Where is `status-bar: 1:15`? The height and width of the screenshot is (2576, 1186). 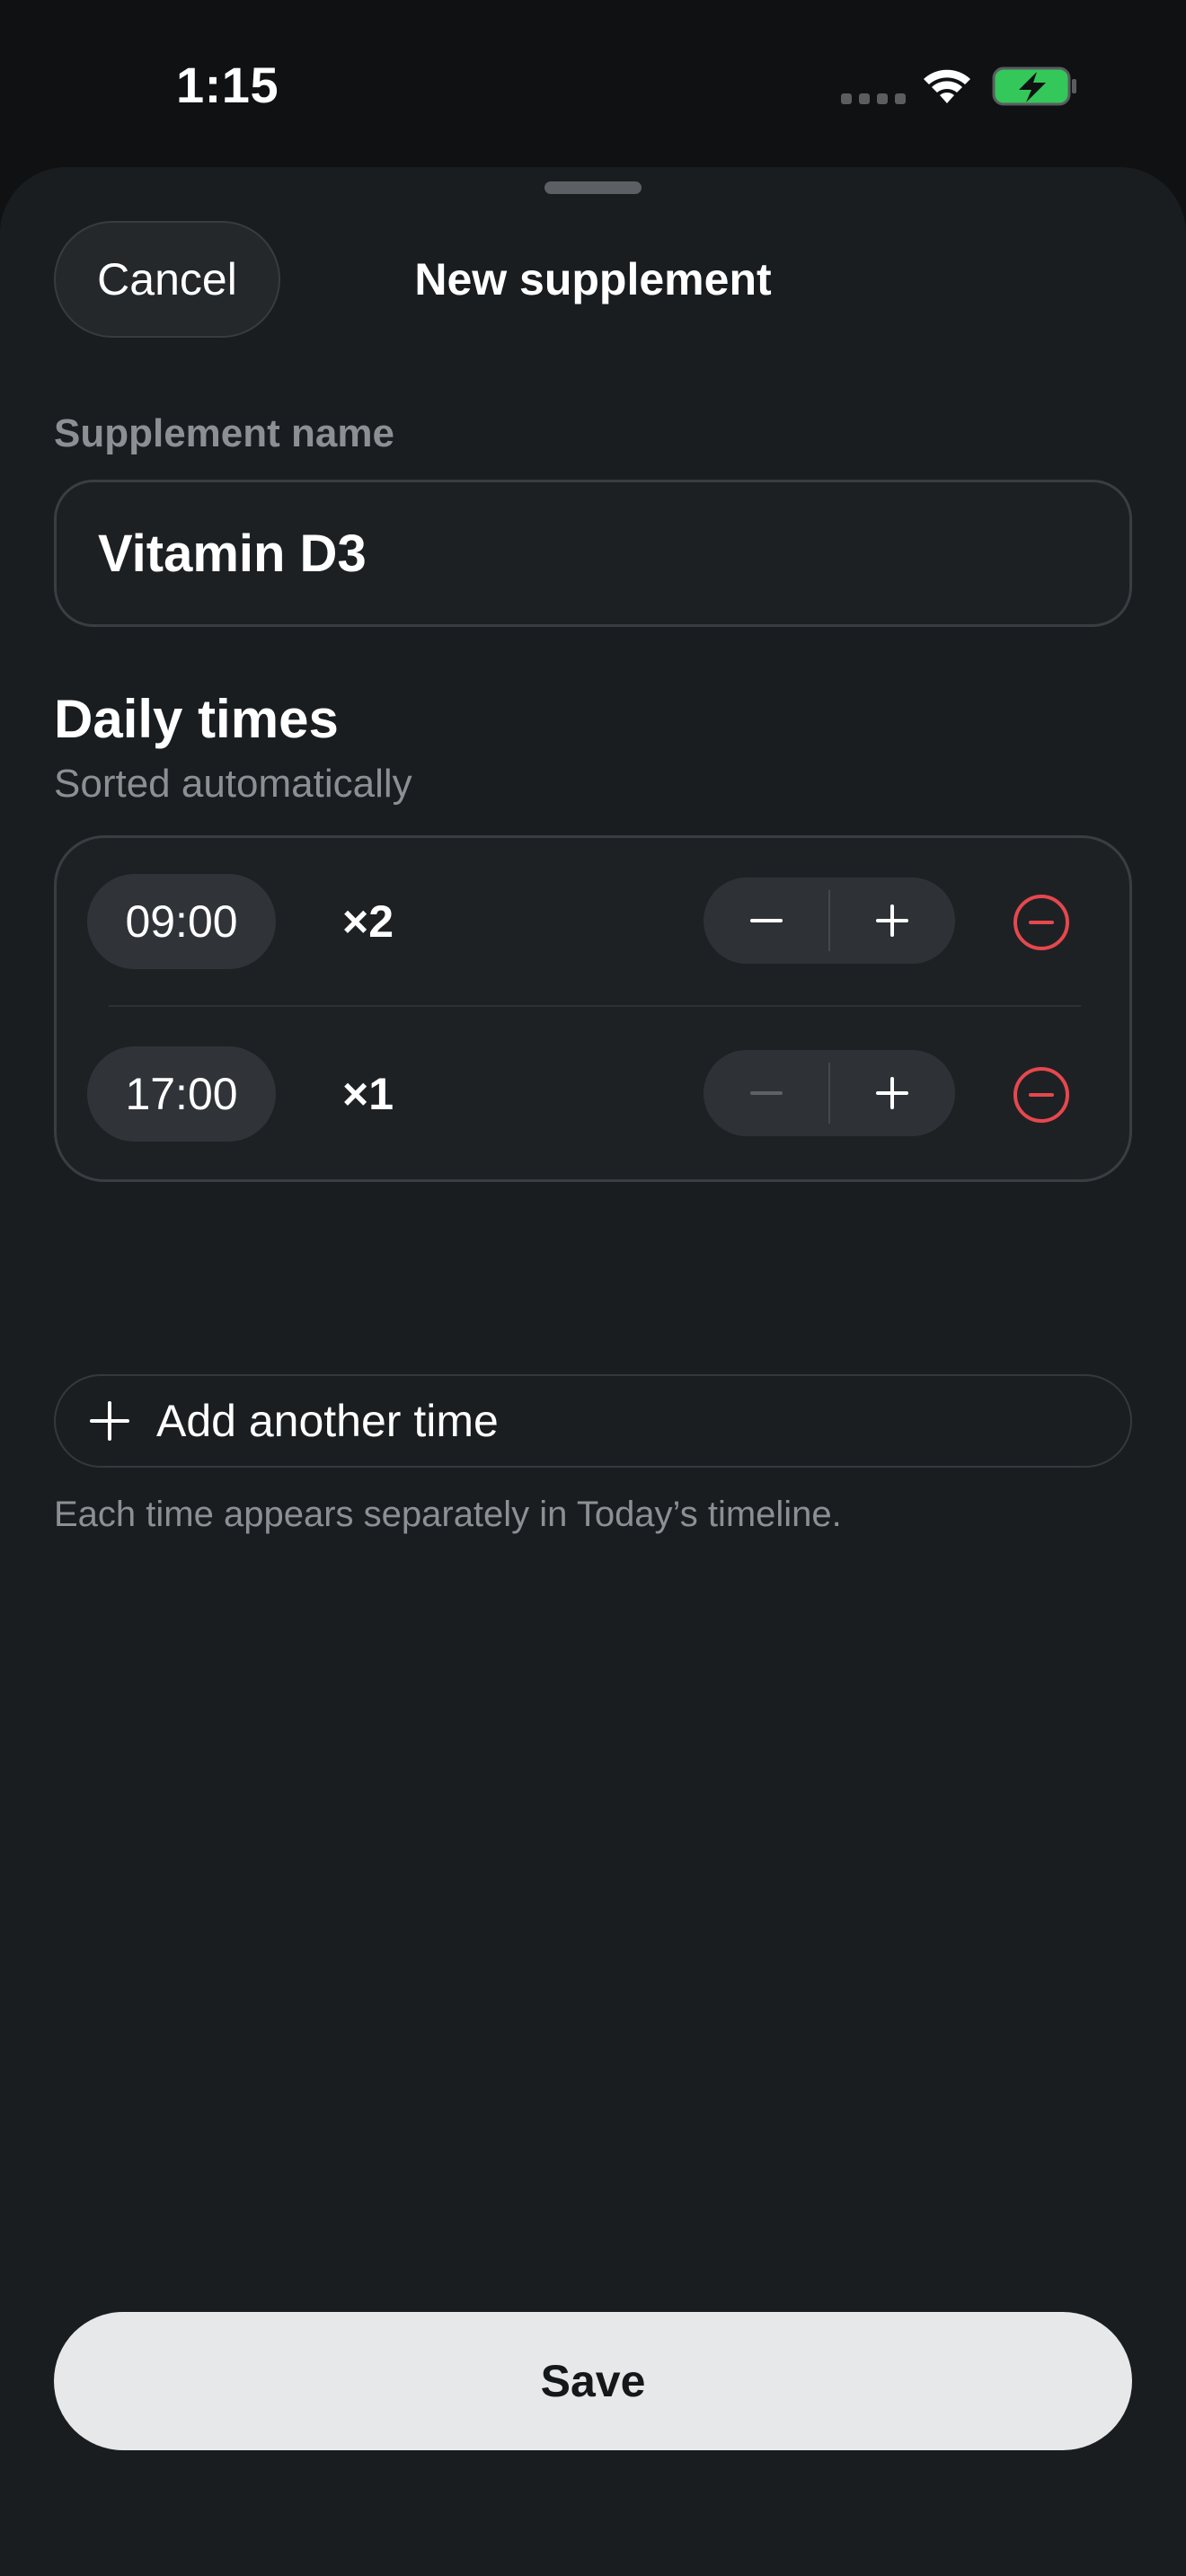 status-bar: 1:15 is located at coordinates (593, 85).